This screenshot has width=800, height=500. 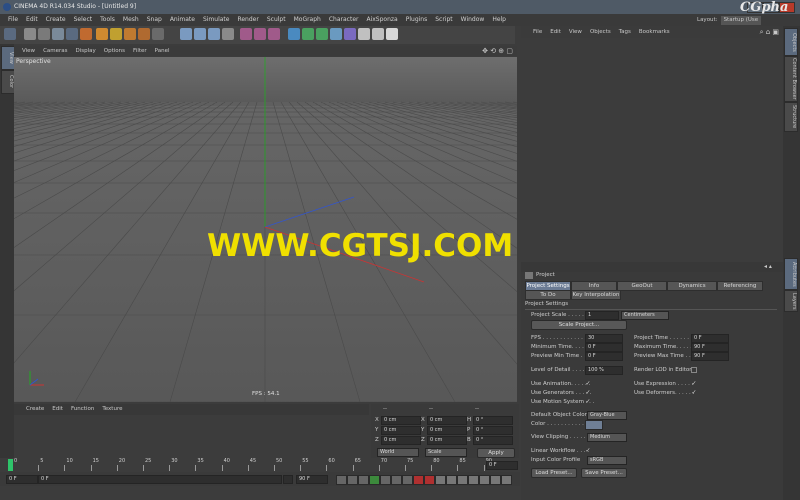 I want to click on menu-mesh: Mesh, so click(x=131, y=20).